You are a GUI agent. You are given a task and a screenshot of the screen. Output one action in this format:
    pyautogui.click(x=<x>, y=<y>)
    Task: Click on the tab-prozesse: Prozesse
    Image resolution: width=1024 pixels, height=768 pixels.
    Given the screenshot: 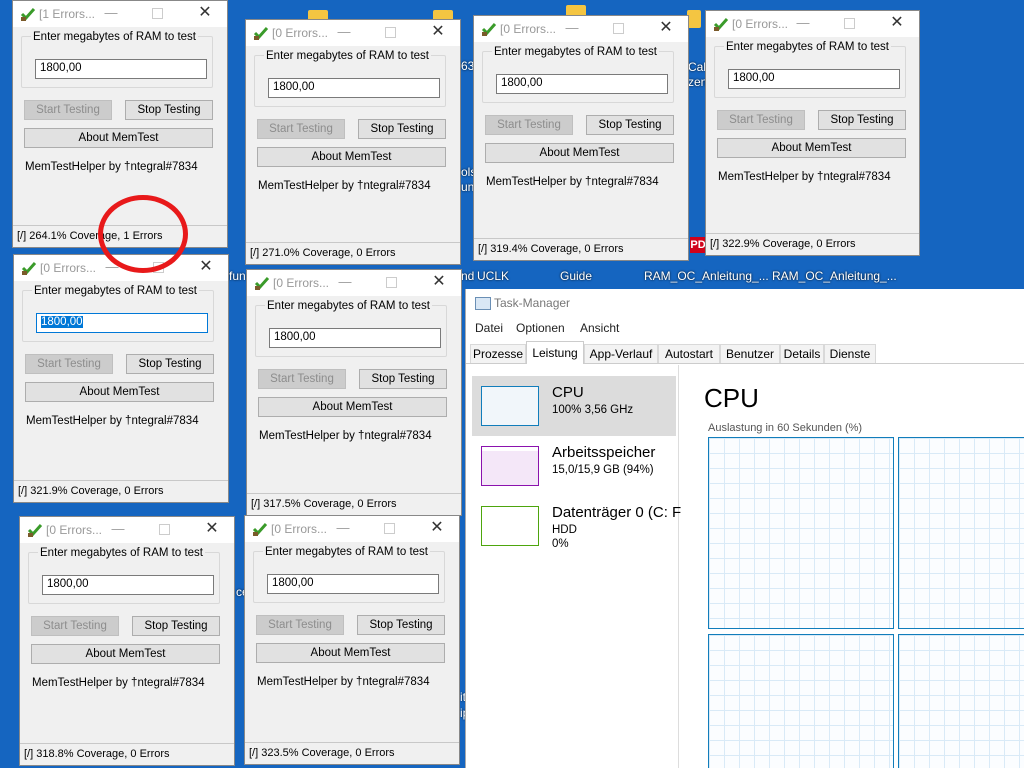 What is the action you would take?
    pyautogui.click(x=498, y=353)
    